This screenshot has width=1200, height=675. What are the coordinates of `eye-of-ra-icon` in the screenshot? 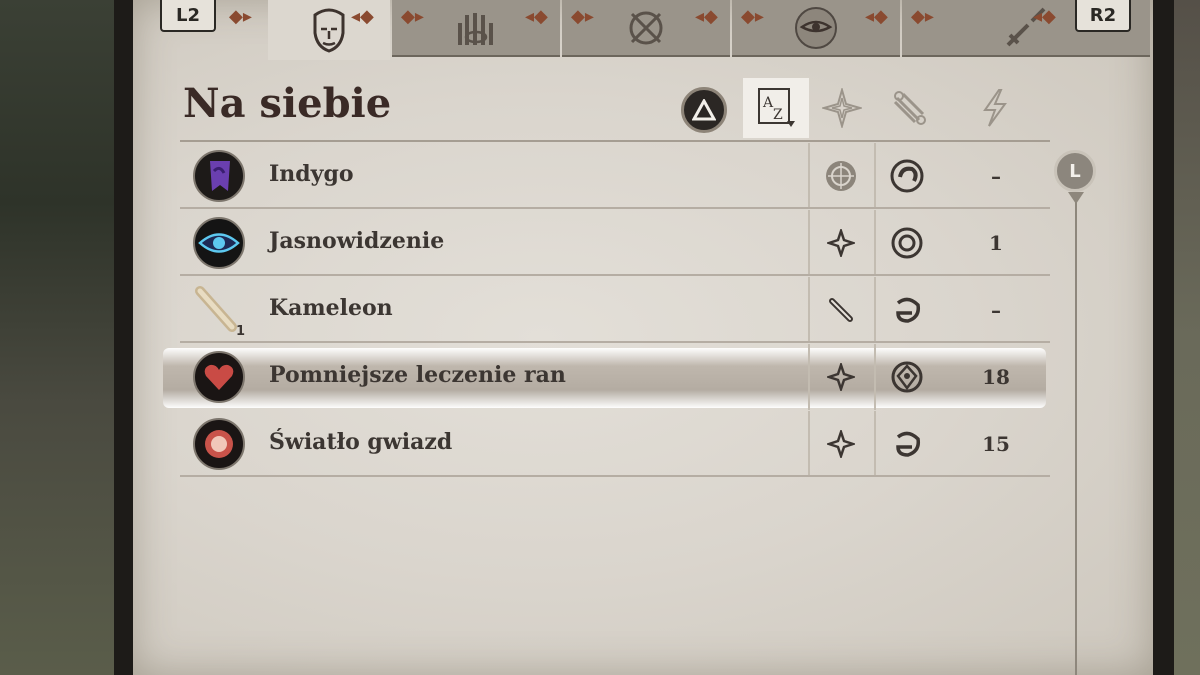 It's located at (816, 27).